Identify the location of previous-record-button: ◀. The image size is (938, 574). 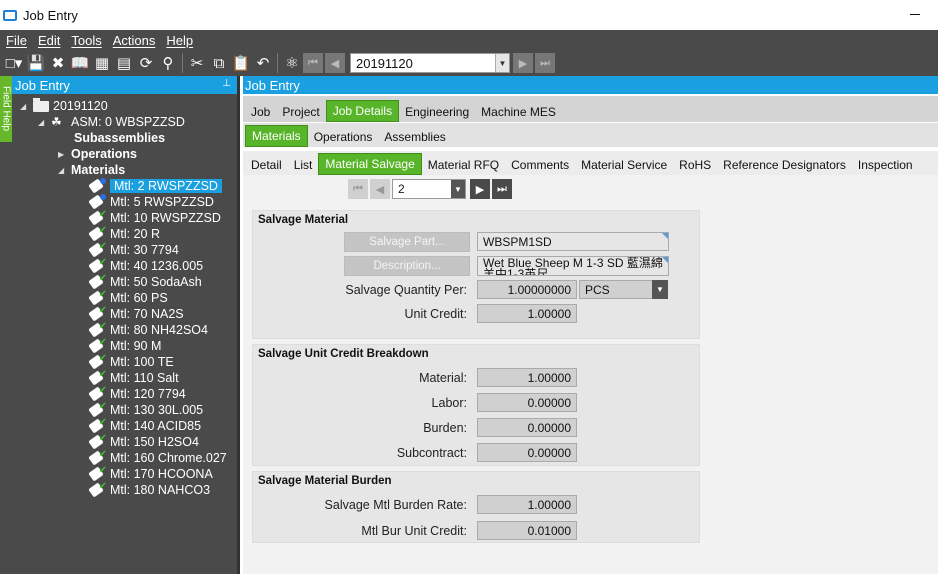
(335, 63).